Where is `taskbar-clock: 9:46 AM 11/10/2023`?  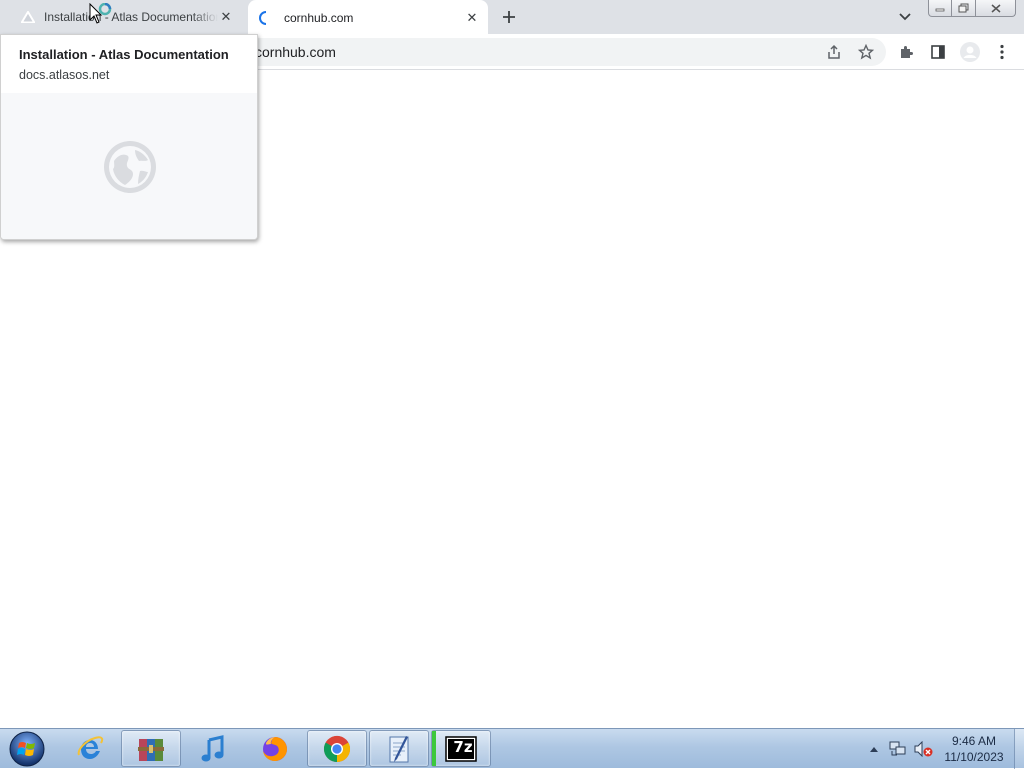
taskbar-clock: 9:46 AM 11/10/2023 is located at coordinates (974, 749).